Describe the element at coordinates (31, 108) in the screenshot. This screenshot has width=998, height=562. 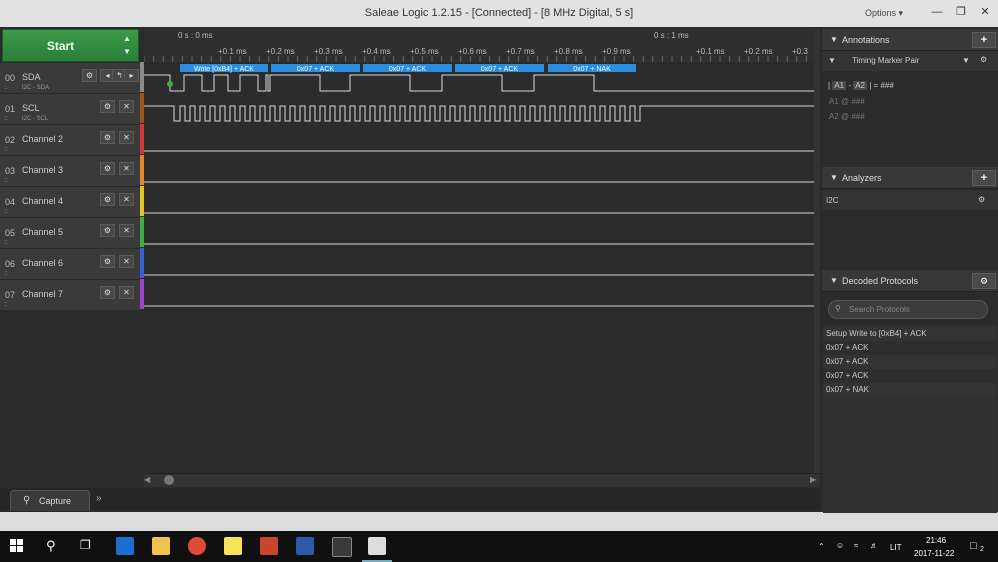
I see `channel-name: SCL` at that location.